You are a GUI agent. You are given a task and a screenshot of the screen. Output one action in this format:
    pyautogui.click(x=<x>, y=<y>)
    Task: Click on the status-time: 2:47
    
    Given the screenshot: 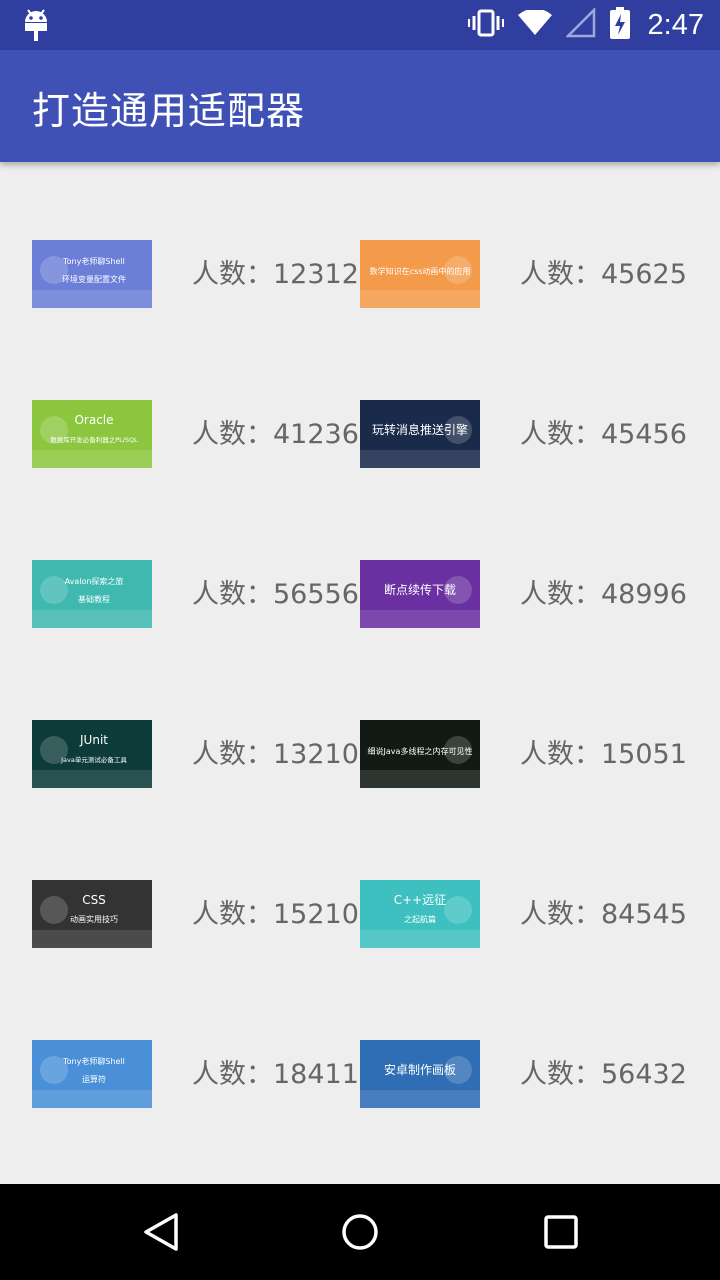 What is the action you would take?
    pyautogui.click(x=675, y=24)
    